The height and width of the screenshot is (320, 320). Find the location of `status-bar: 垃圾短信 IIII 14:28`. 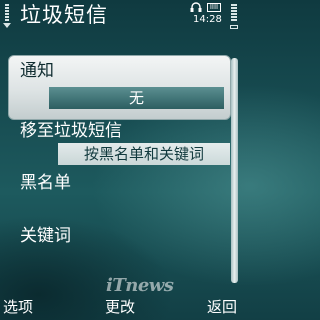

status-bar: 垃圾短信 IIII 14:28 is located at coordinates (120, 15).